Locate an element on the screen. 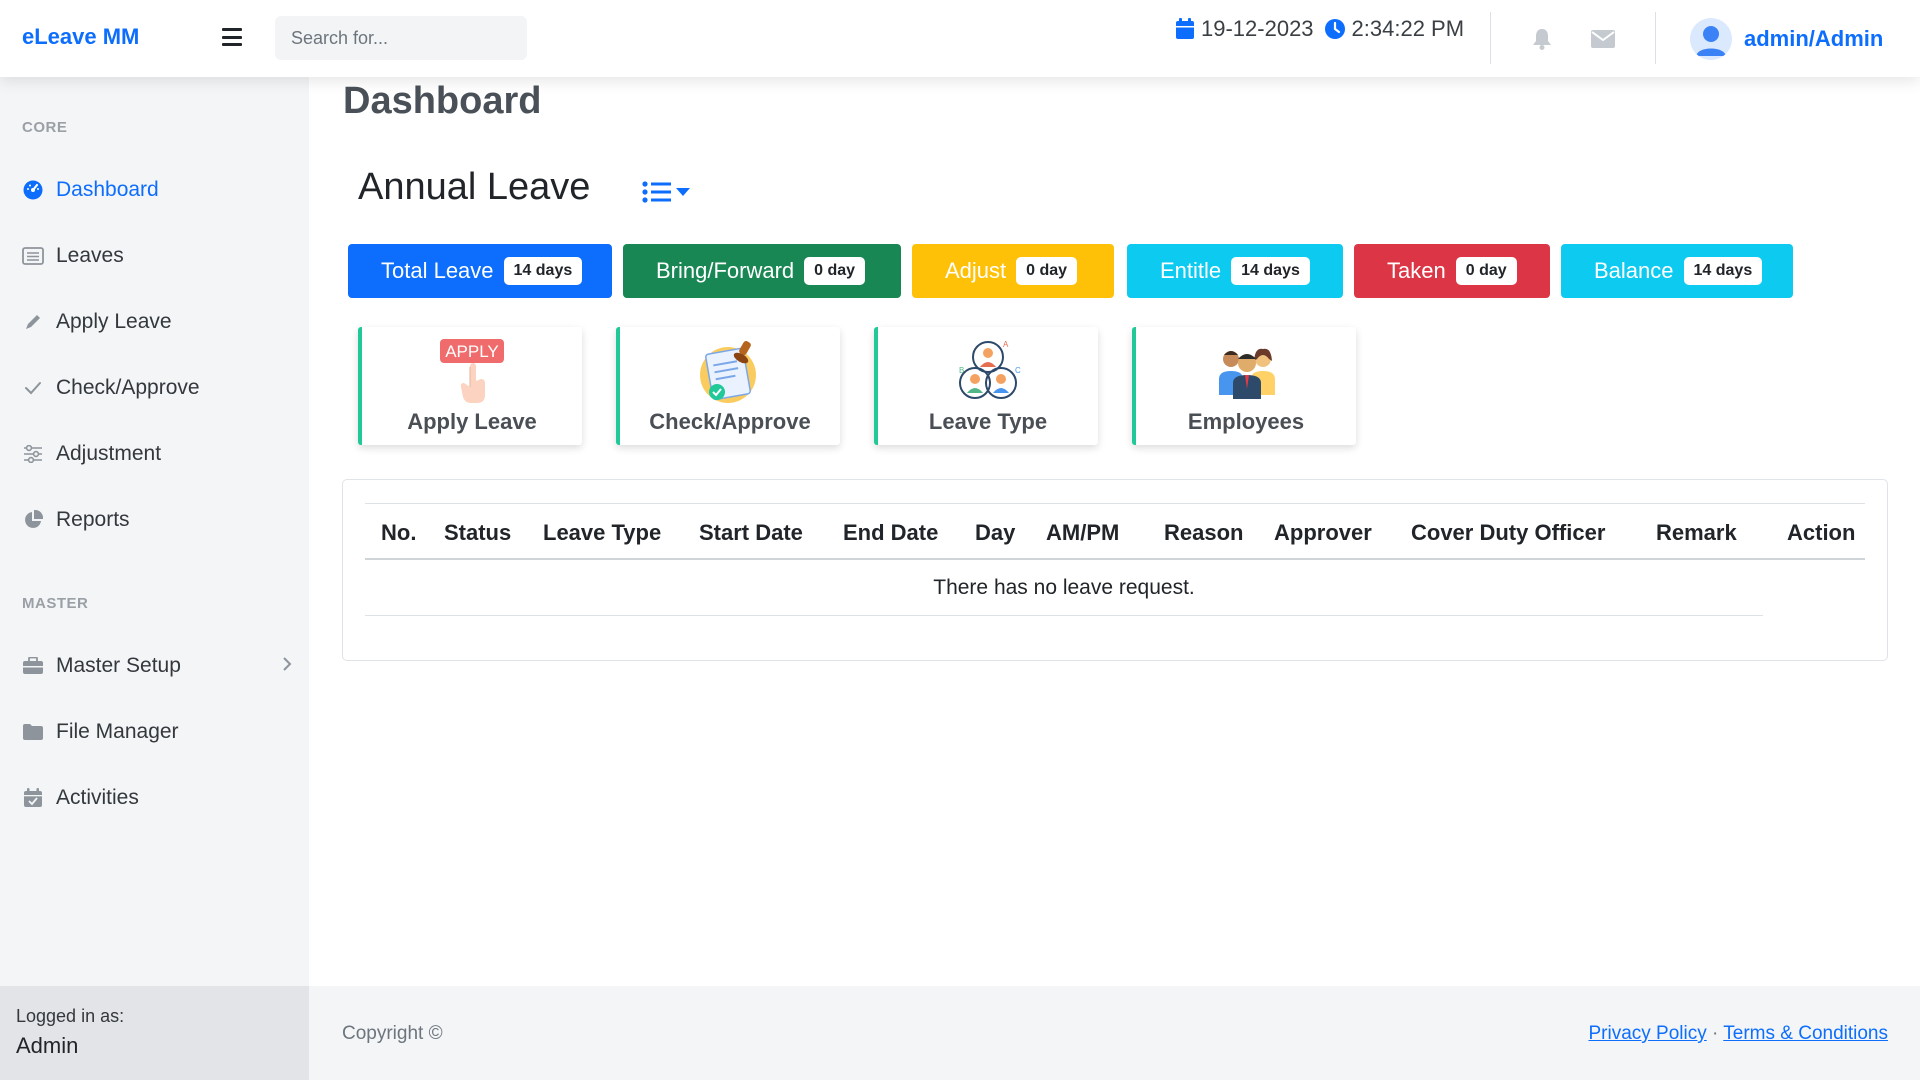 This screenshot has height=1080, width=1920. quick-link-employees: Employees is located at coordinates (1244, 386).